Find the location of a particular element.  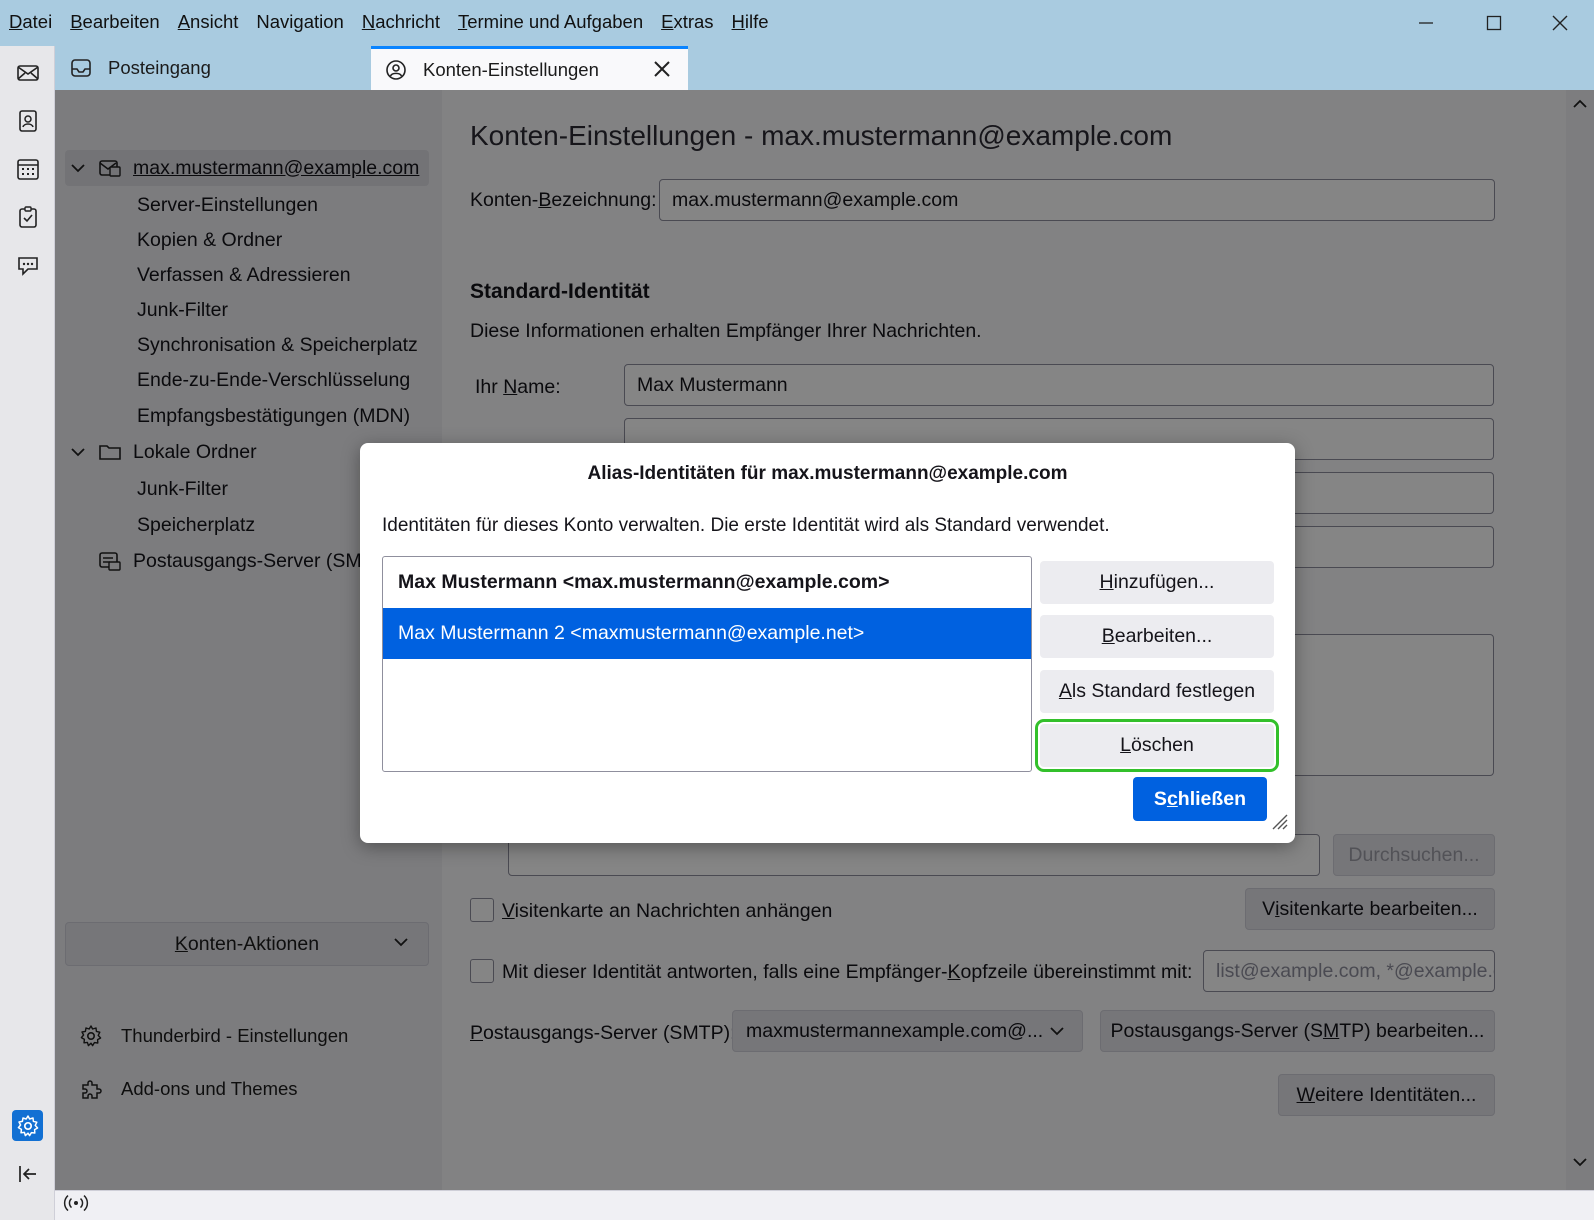

tab-label: Konten-Einstellungen is located at coordinates (511, 69).